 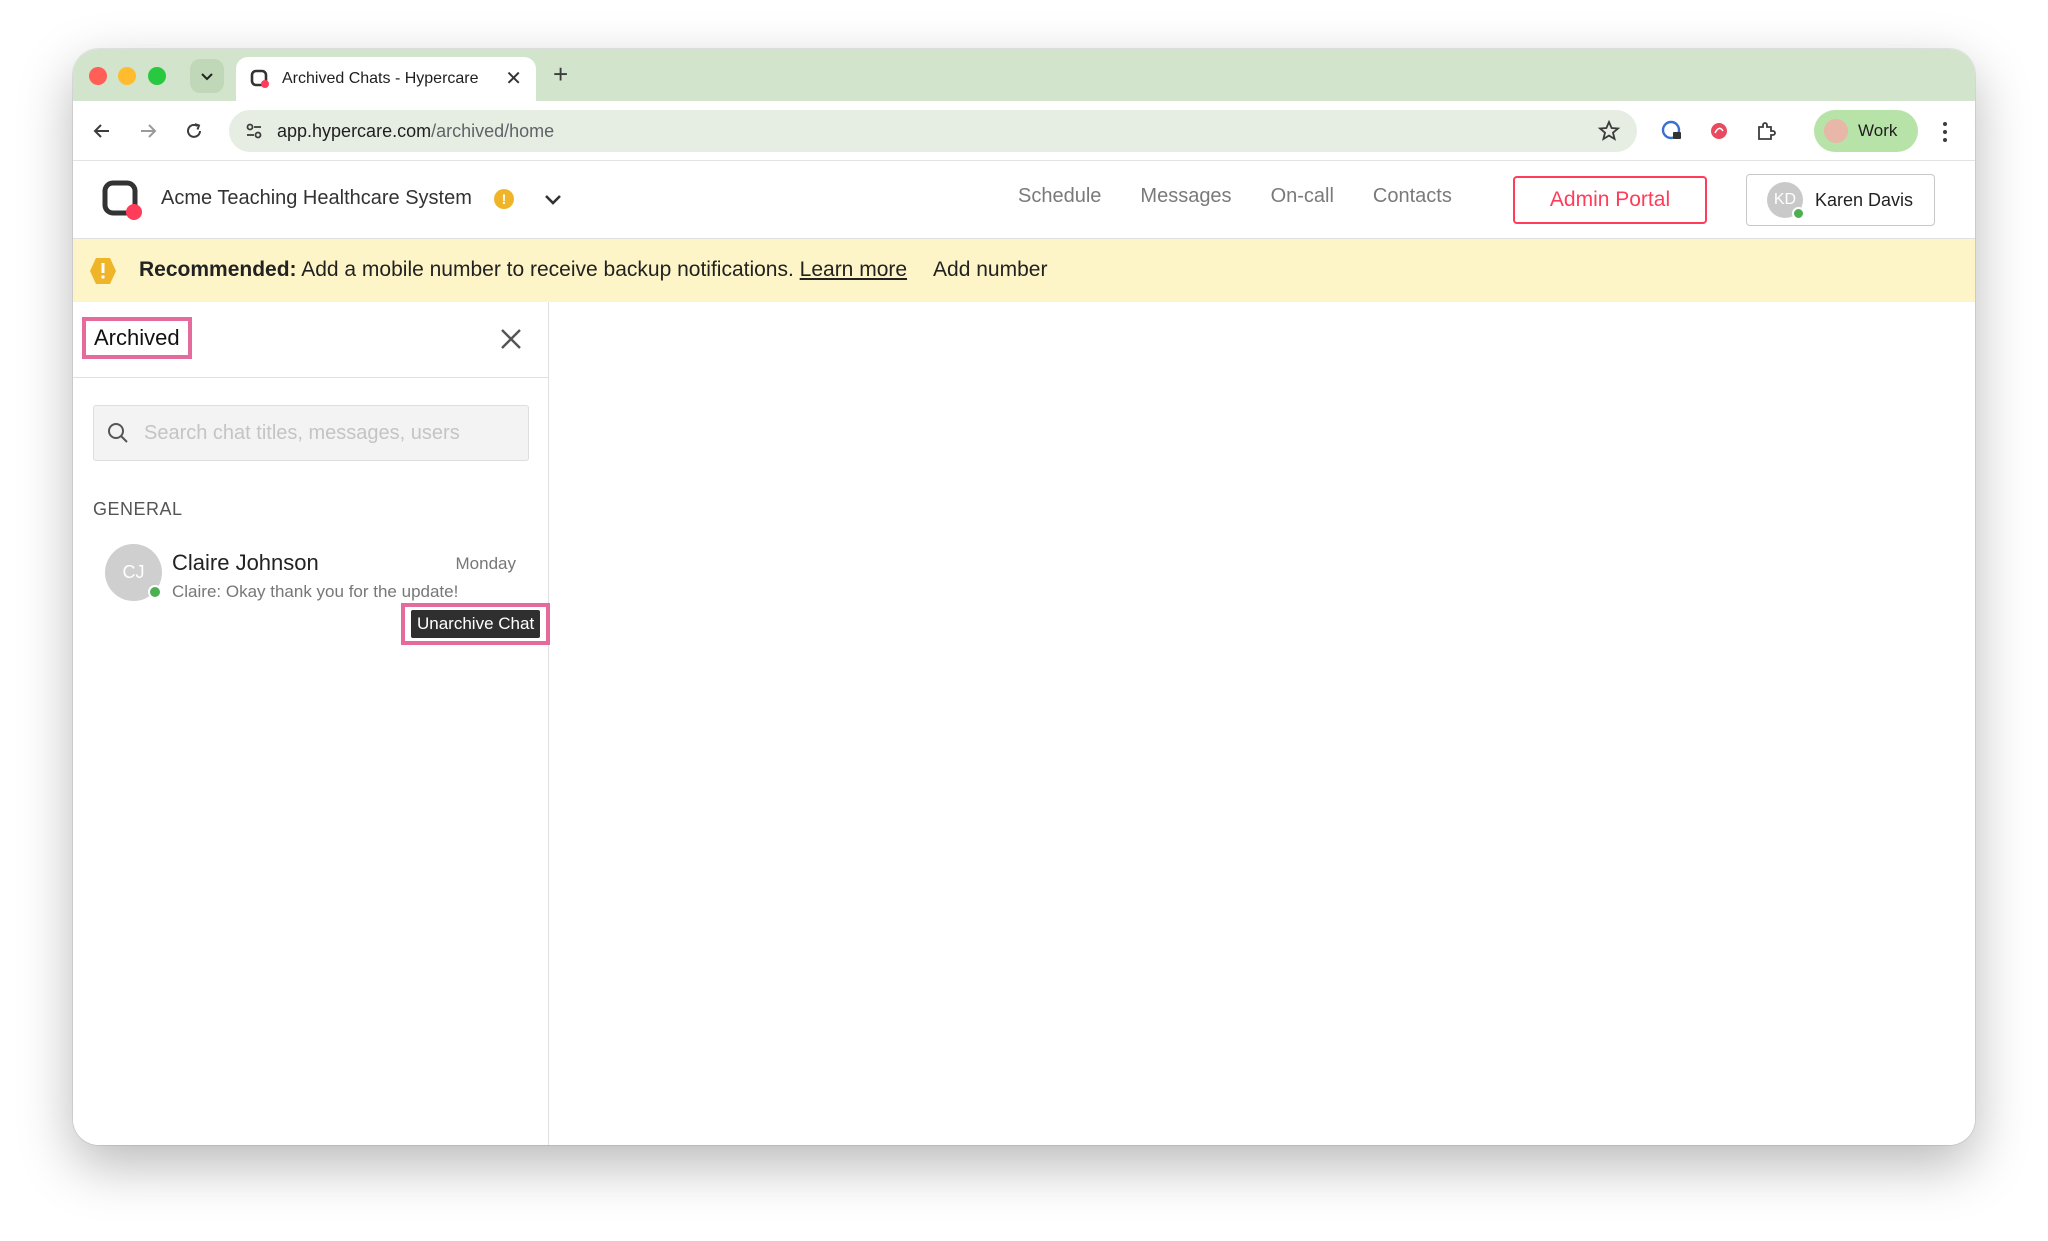 I want to click on nav-contacts: Contacts, so click(x=1412, y=196).